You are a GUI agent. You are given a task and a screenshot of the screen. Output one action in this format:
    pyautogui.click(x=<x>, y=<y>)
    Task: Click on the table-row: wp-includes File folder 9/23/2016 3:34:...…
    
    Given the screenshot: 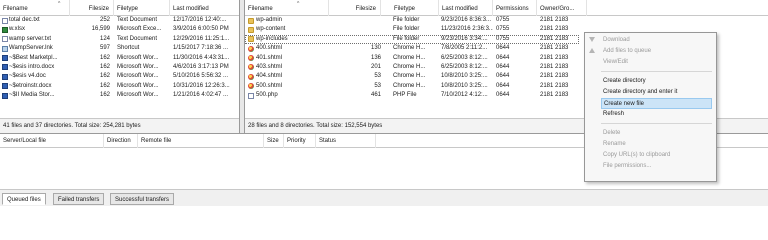 What is the action you would take?
    pyautogui.click(x=412, y=39)
    